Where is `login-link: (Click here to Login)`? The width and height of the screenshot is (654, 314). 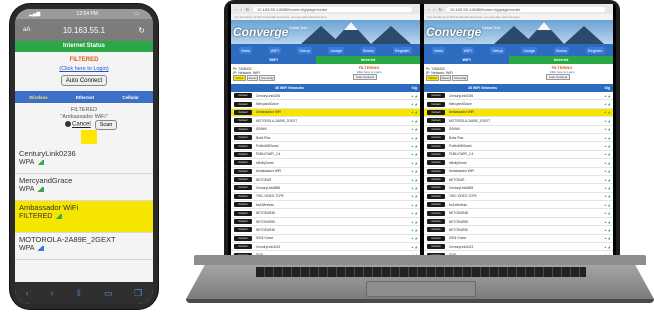 login-link: (Click here to Login) is located at coordinates (84, 69).